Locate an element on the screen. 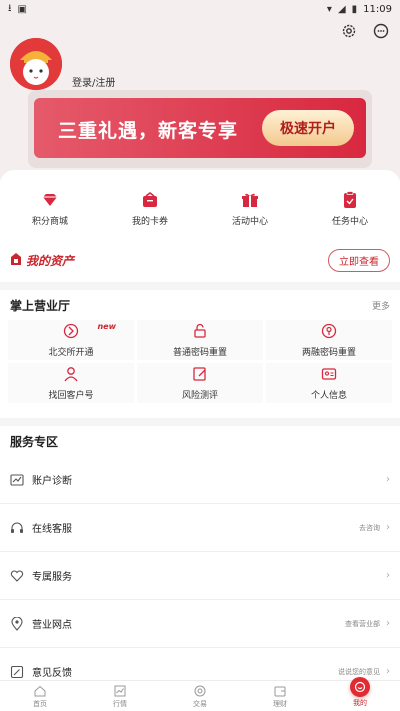 This screenshot has height=711, width=400. wifi-icon: ▾ is located at coordinates (329, 9).